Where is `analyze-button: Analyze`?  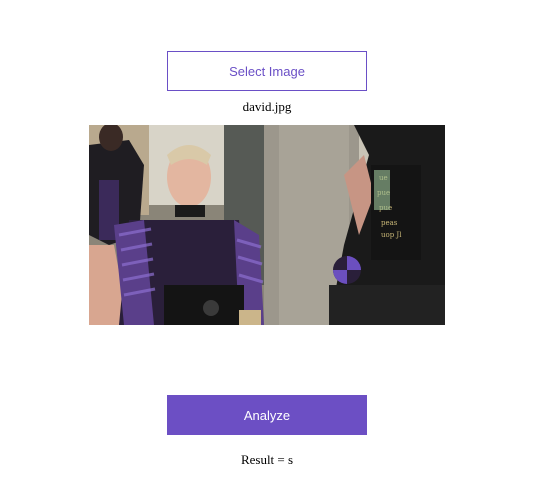 analyze-button: Analyze is located at coordinates (267, 415).